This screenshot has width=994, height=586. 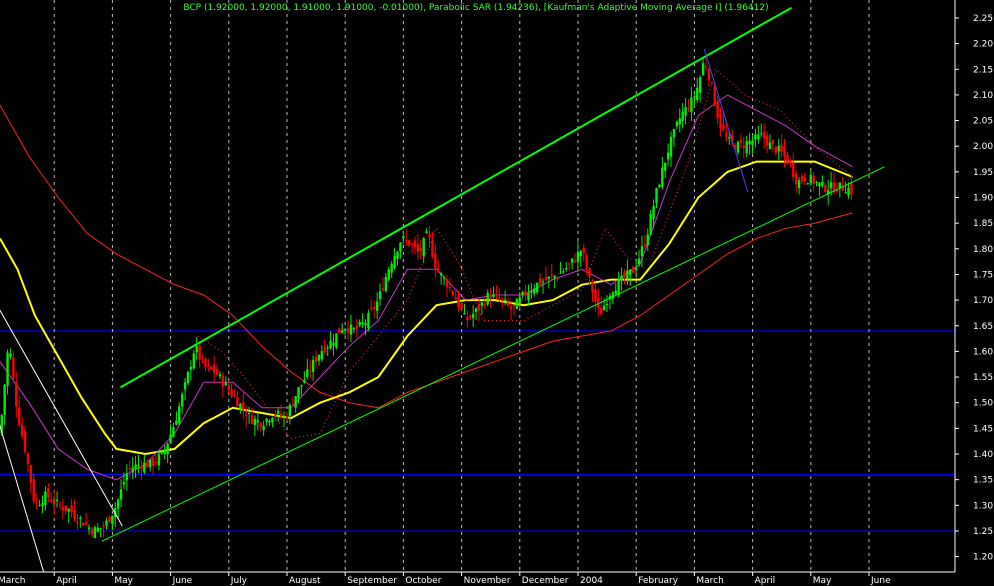 What do you see at coordinates (709, 581) in the screenshot?
I see `month-label-12: March` at bounding box center [709, 581].